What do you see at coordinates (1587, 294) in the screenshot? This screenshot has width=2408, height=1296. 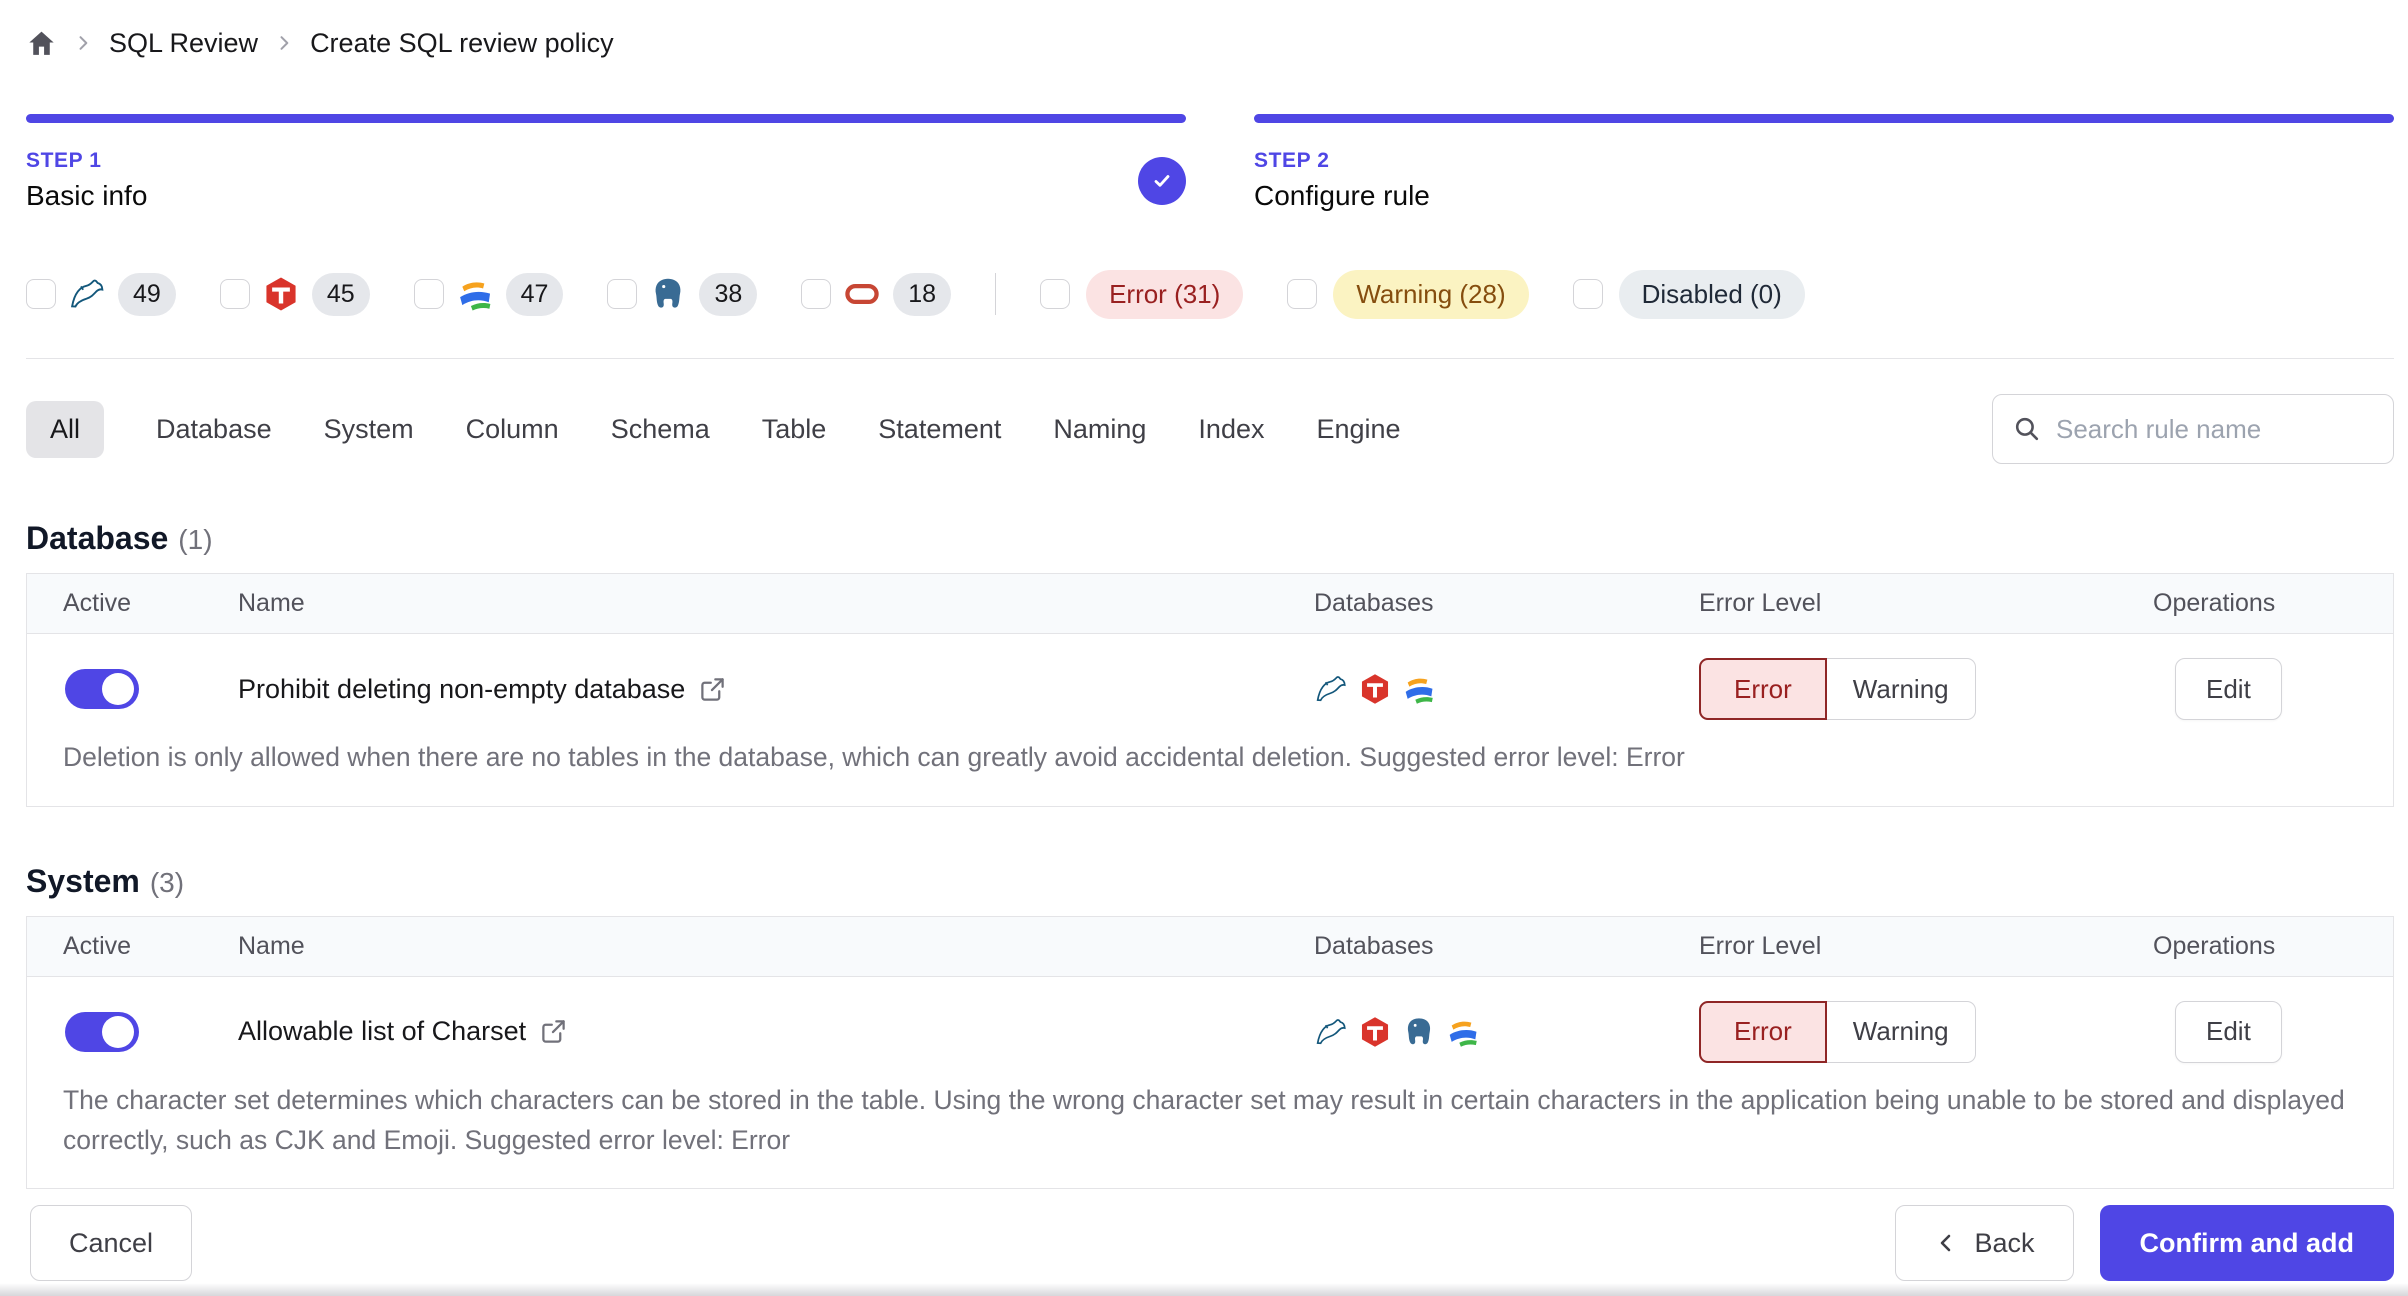 I see `disabled-checkbox` at bounding box center [1587, 294].